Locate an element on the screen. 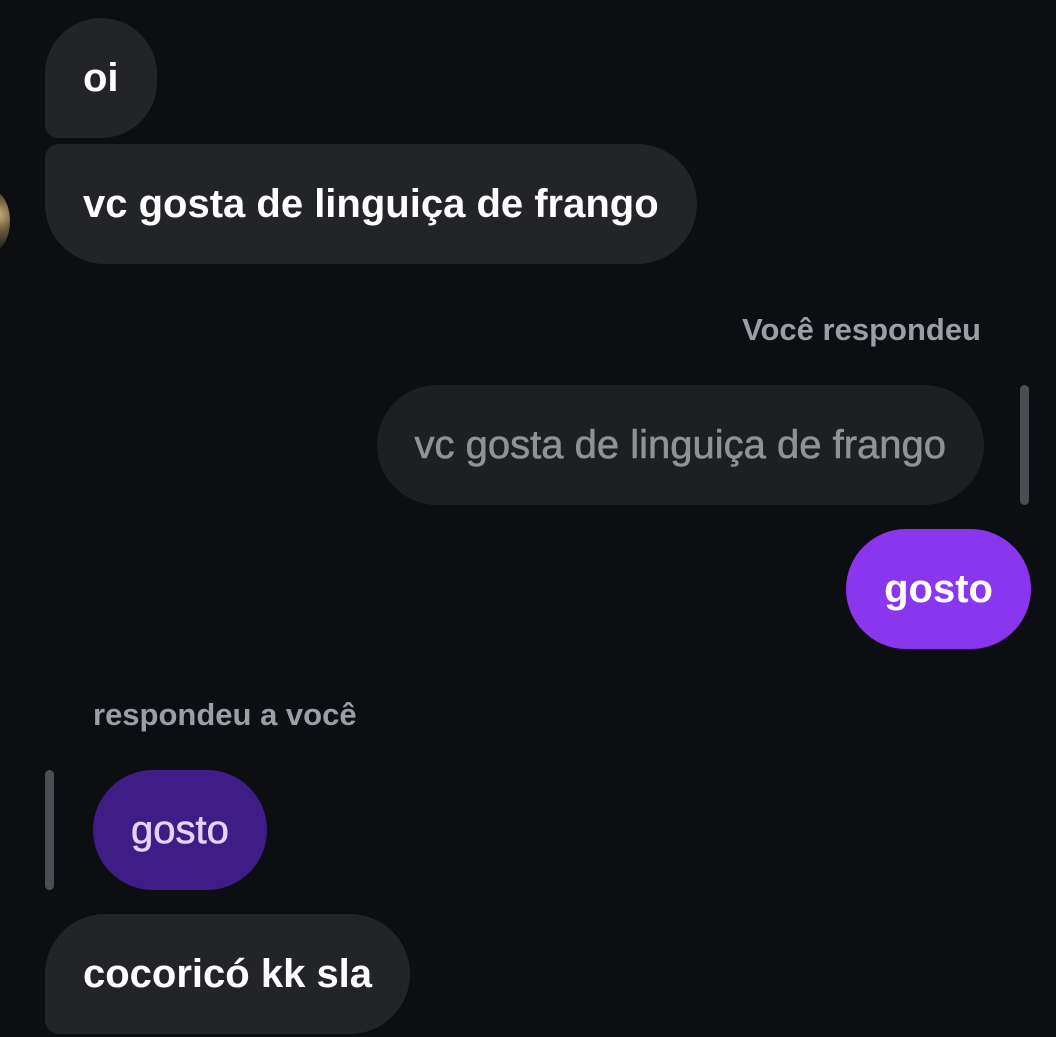  message-text: oi is located at coordinates (101, 77).